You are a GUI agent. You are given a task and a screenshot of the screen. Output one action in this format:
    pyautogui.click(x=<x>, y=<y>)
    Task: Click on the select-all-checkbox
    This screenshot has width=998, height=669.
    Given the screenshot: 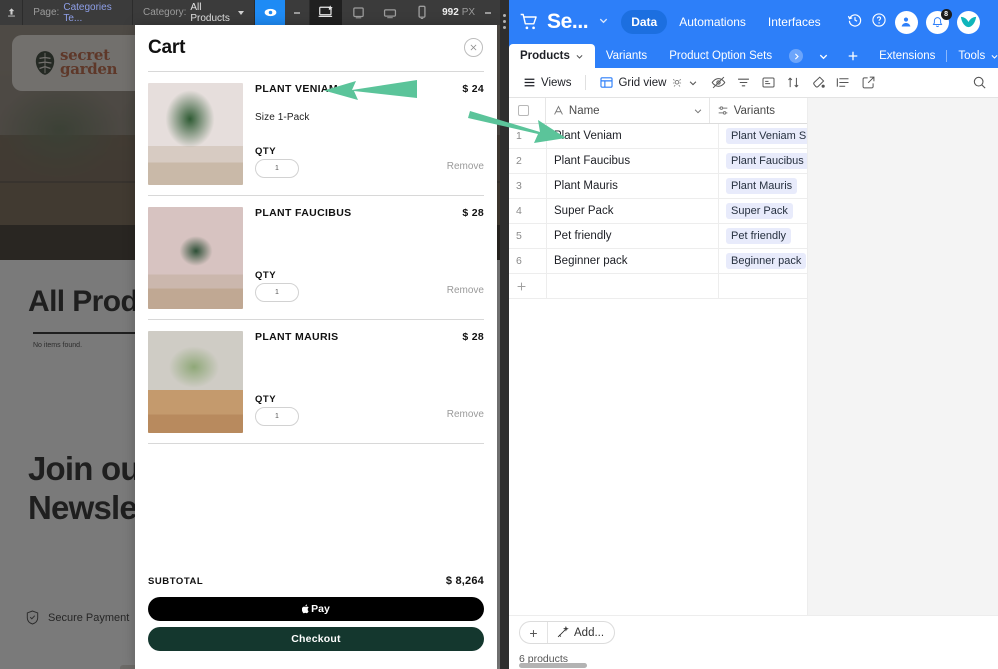 What is the action you would take?
    pyautogui.click(x=527, y=110)
    